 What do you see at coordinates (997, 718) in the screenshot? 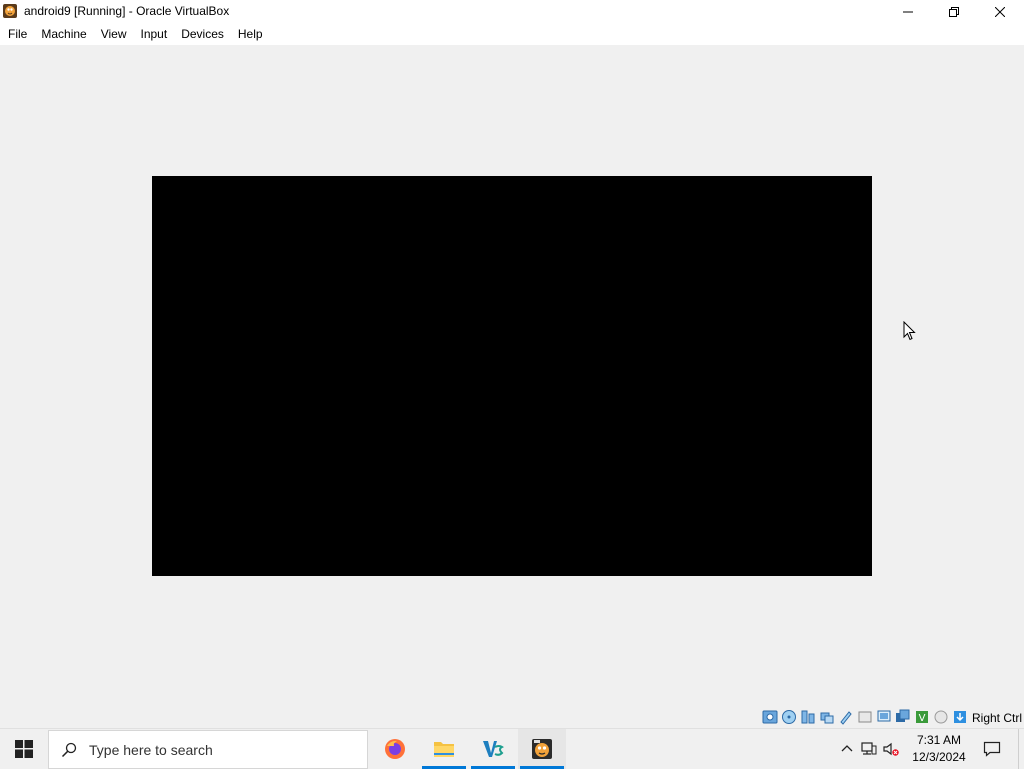
I see `host-key-label: Right Ctrl` at bounding box center [997, 718].